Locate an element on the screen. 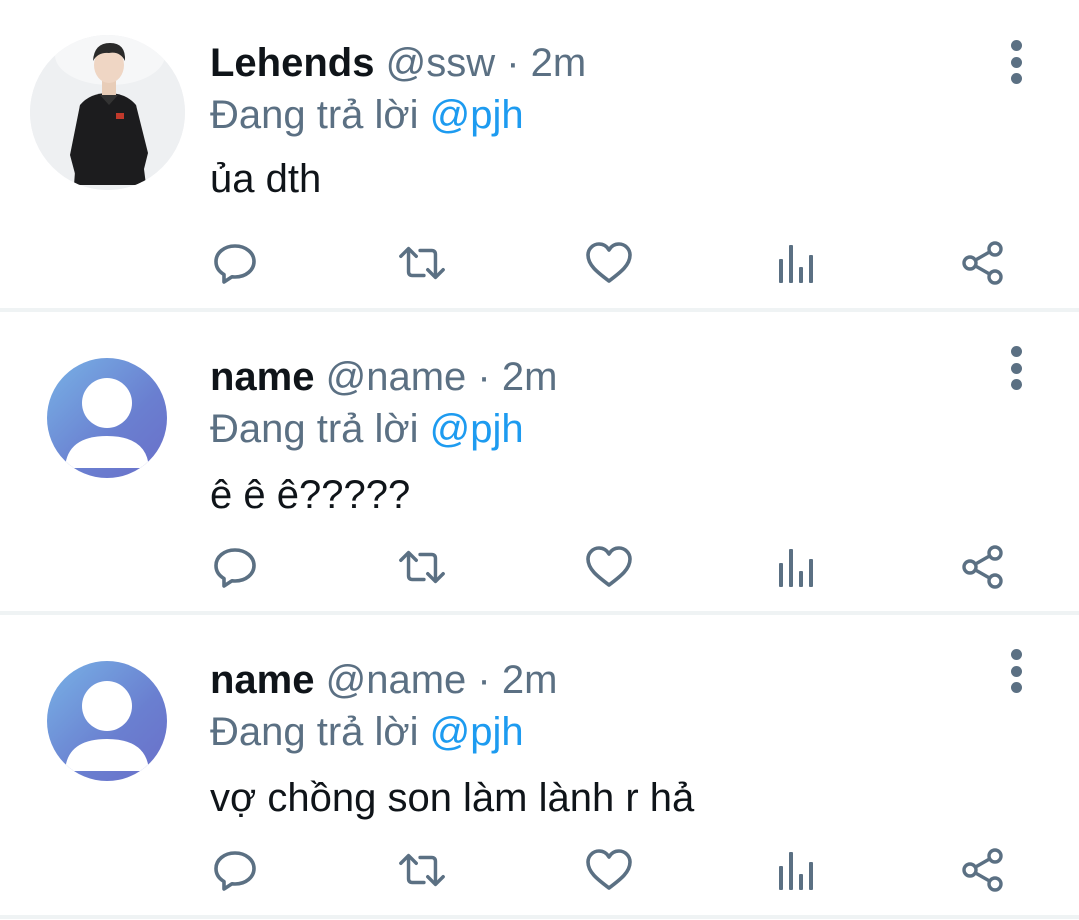  profile-photo is located at coordinates (107, 112).